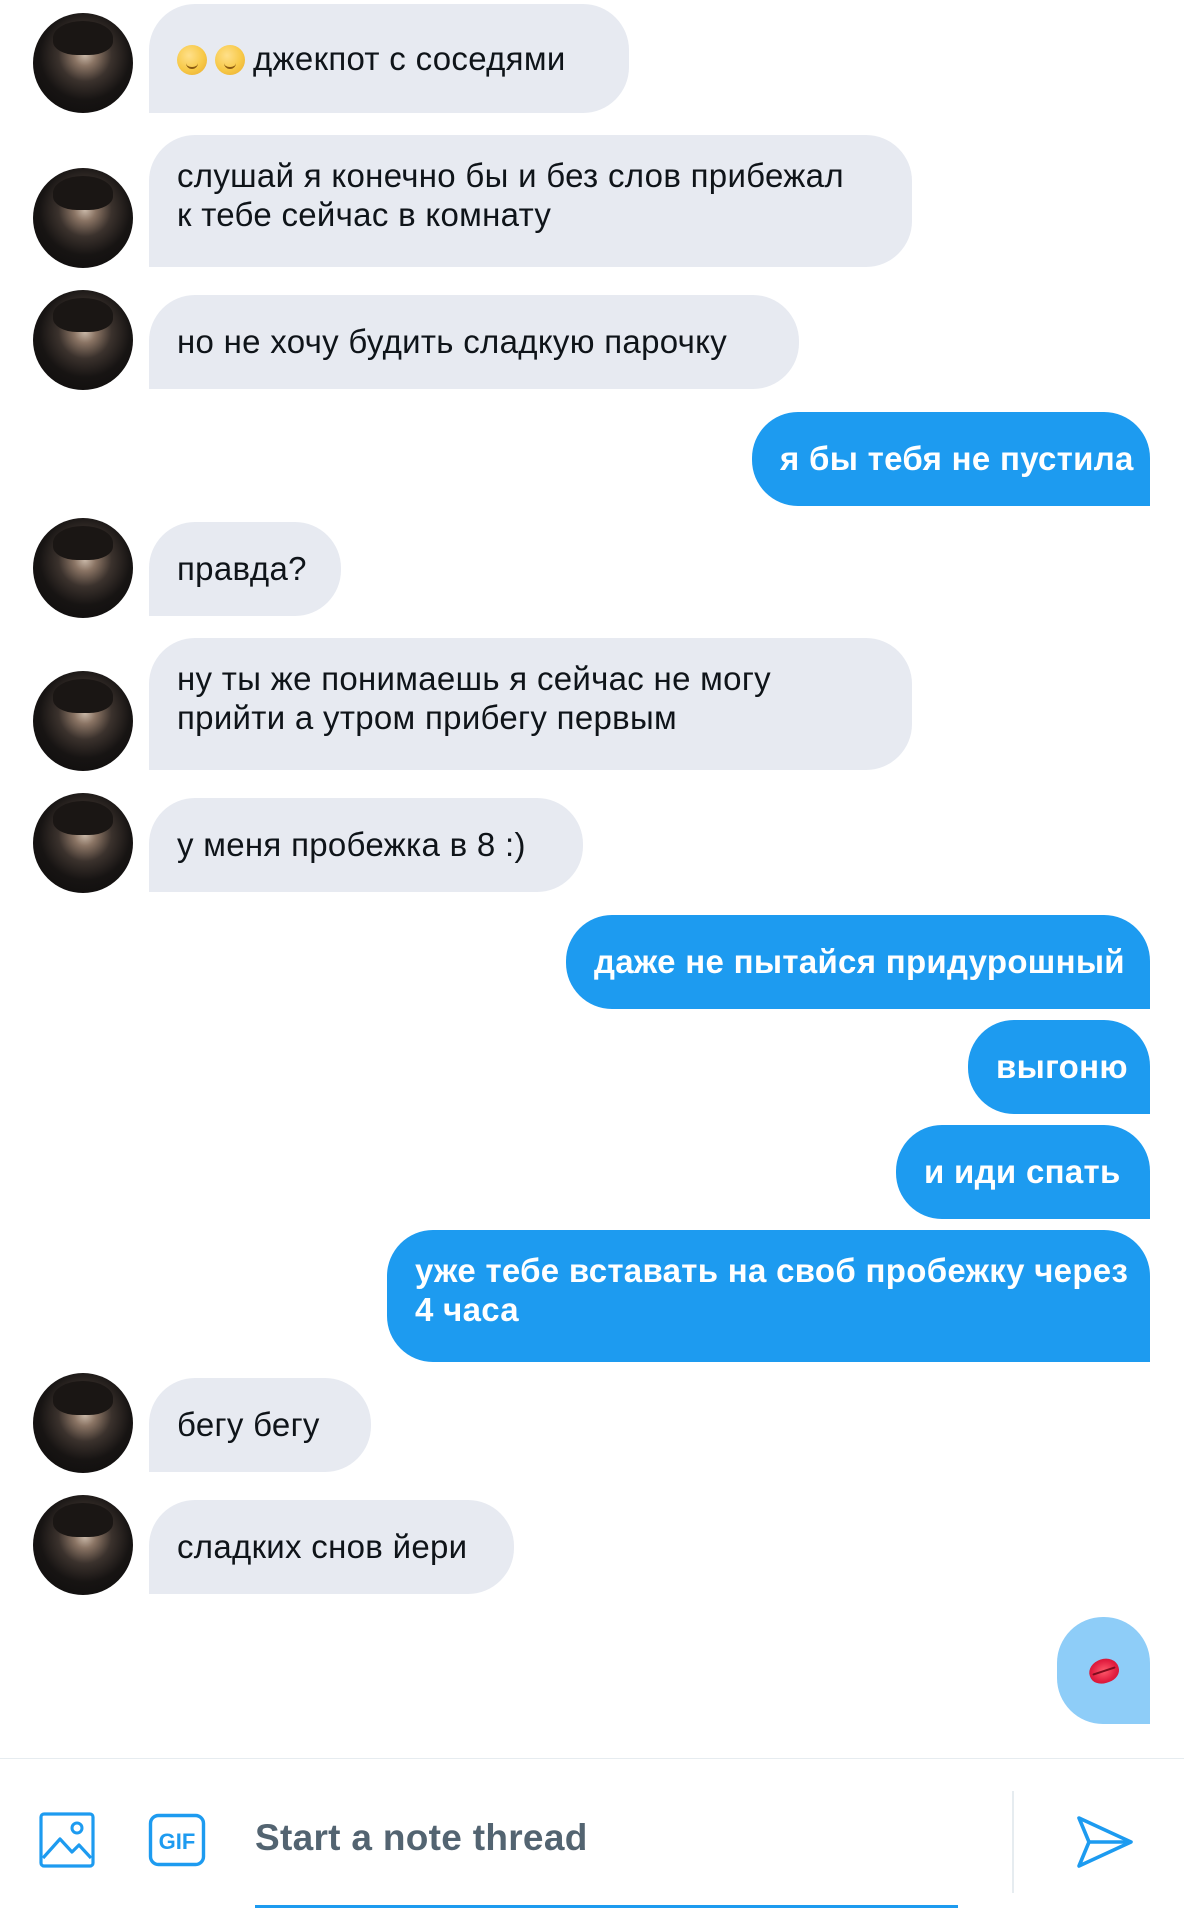 The width and height of the screenshot is (1184, 1920). I want to click on message-text-line: слушай я конечно бы и без слов прибежал, so click(510, 175).